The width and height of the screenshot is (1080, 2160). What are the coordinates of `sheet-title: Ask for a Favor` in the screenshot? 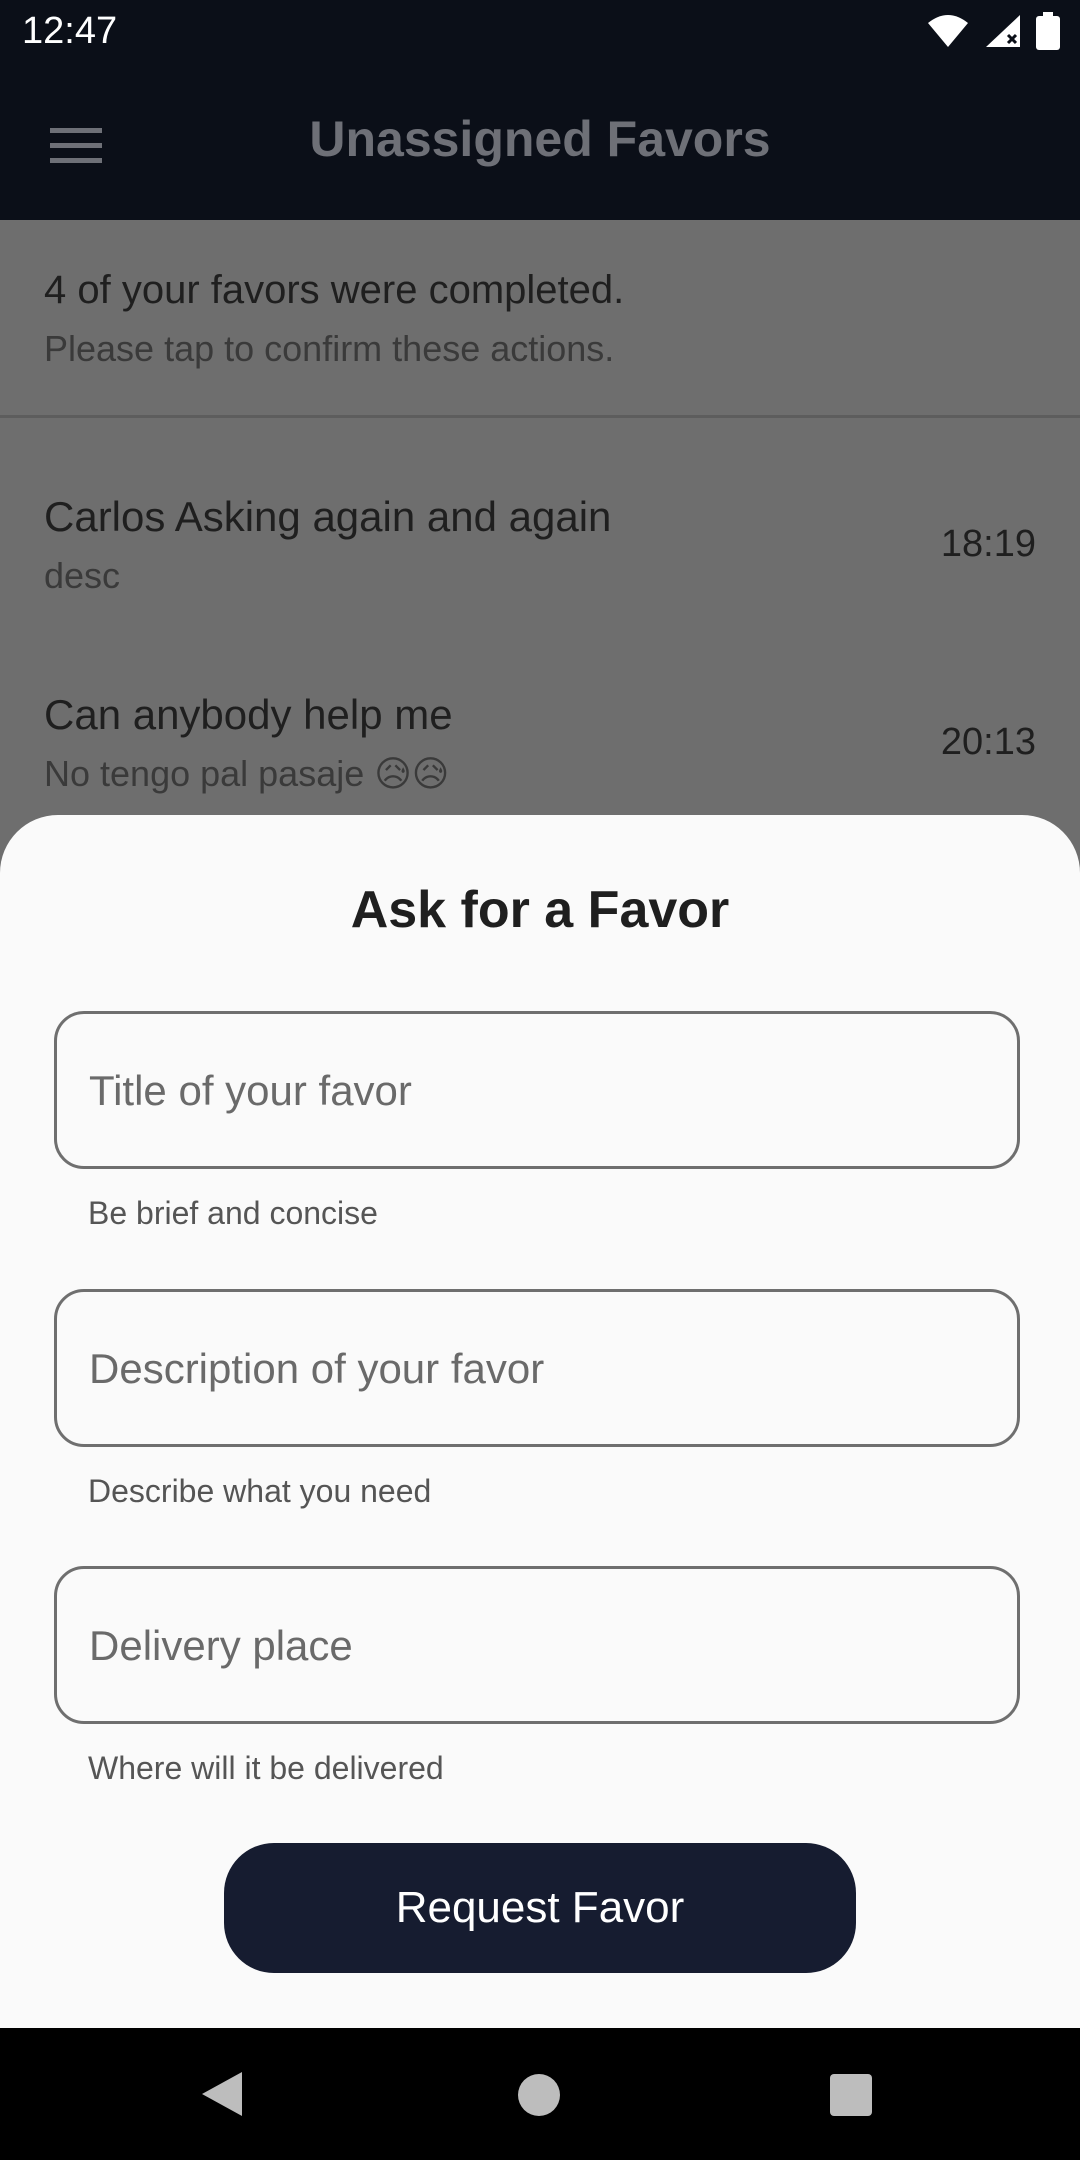 It's located at (540, 910).